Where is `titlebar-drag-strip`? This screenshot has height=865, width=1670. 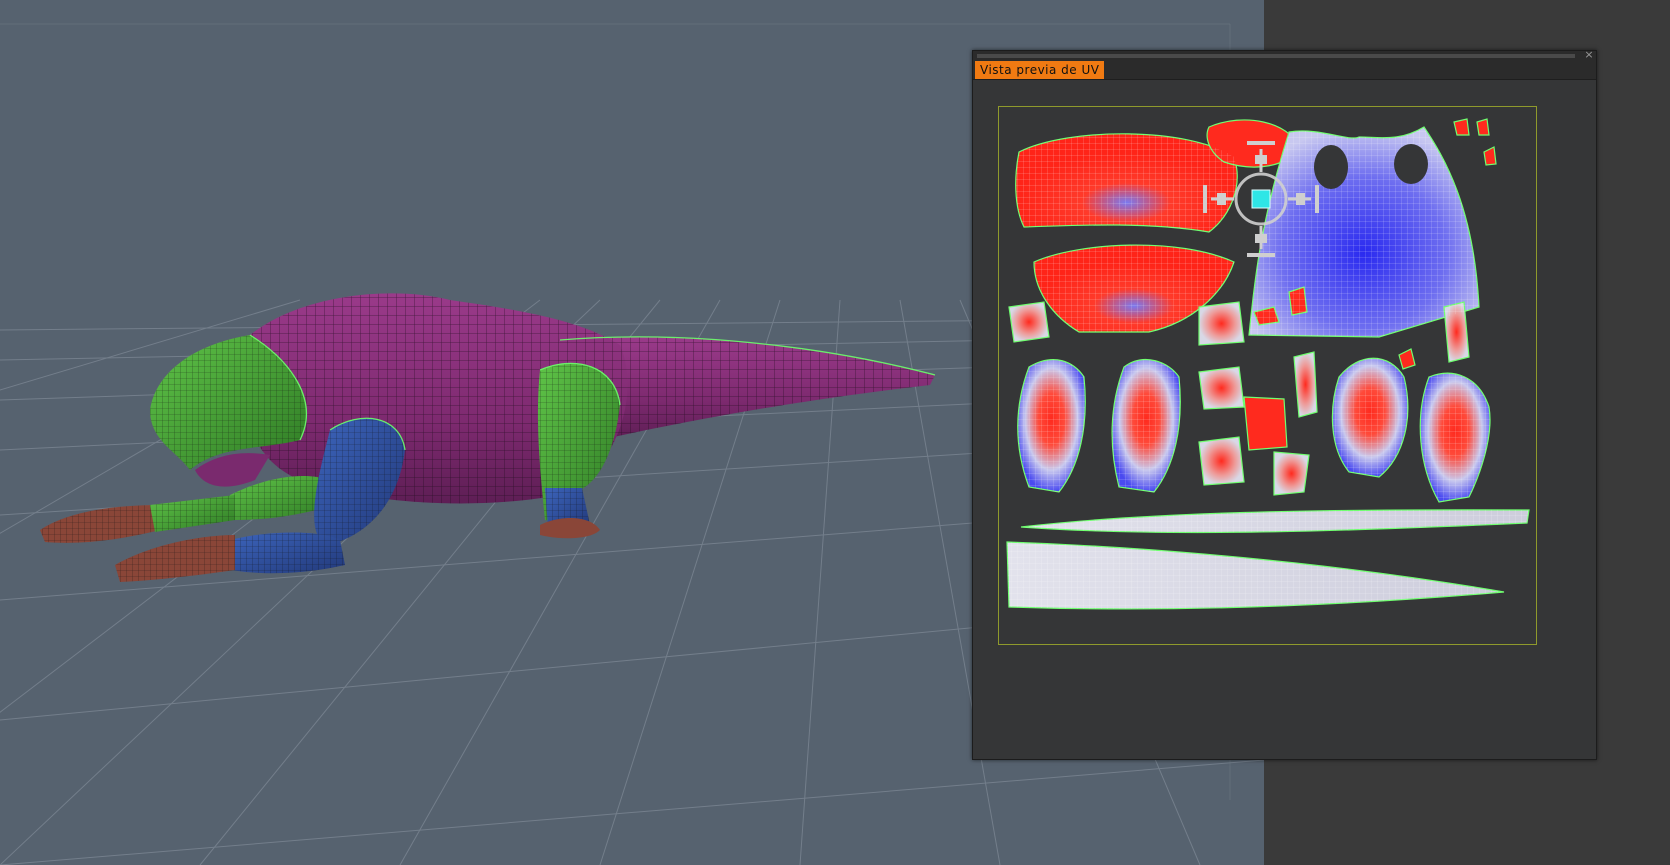
titlebar-drag-strip is located at coordinates (1276, 56).